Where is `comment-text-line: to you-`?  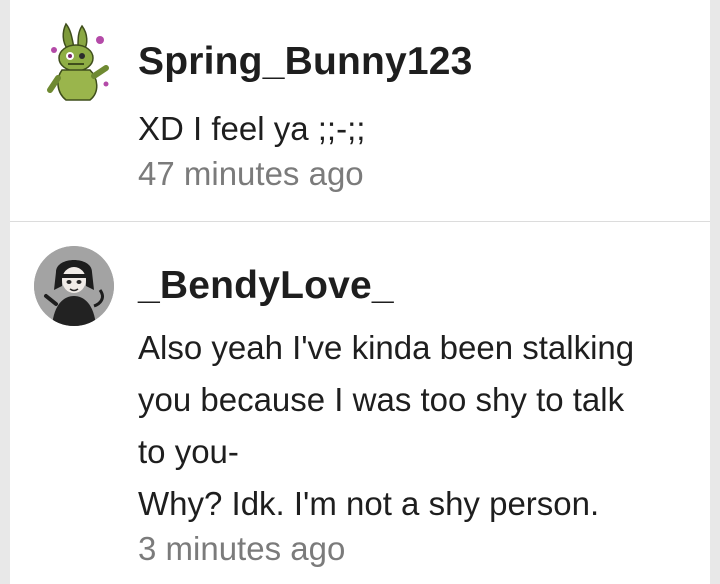
comment-text-line: to you- is located at coordinates (188, 451).